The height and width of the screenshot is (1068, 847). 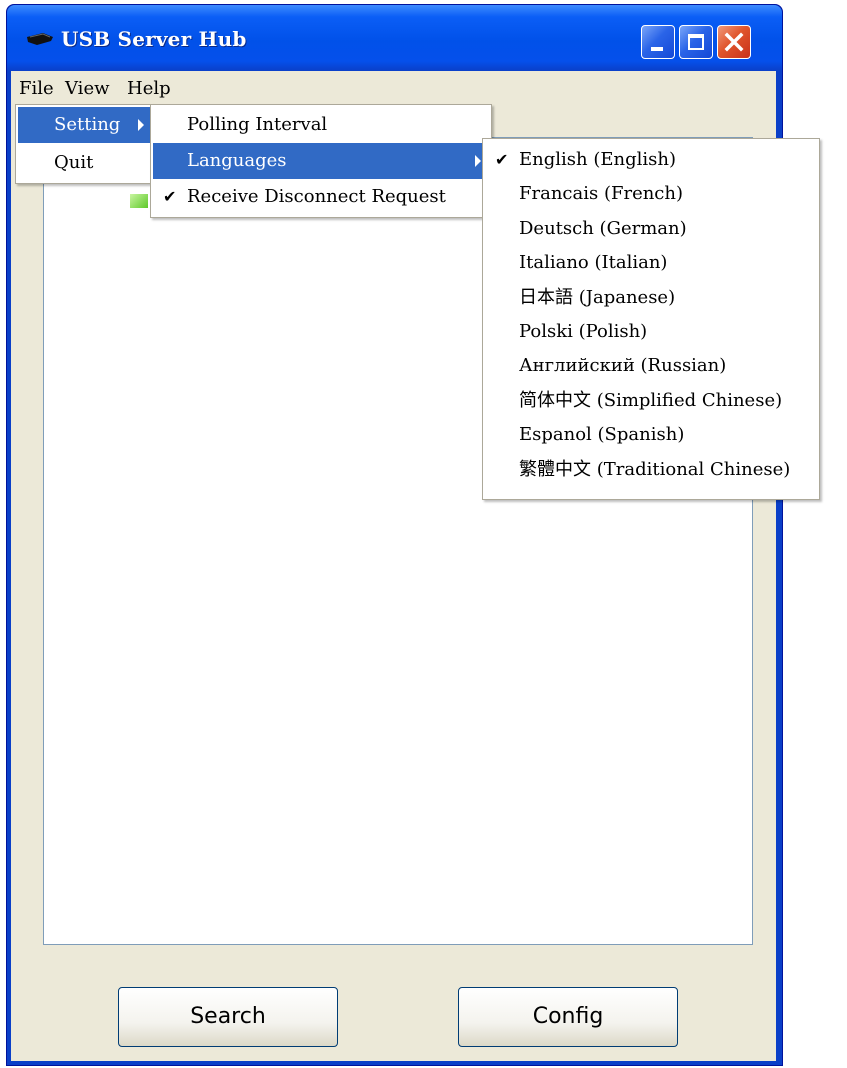 I want to click on language-item-spanish: Espanol (Spanish), so click(x=651, y=435).